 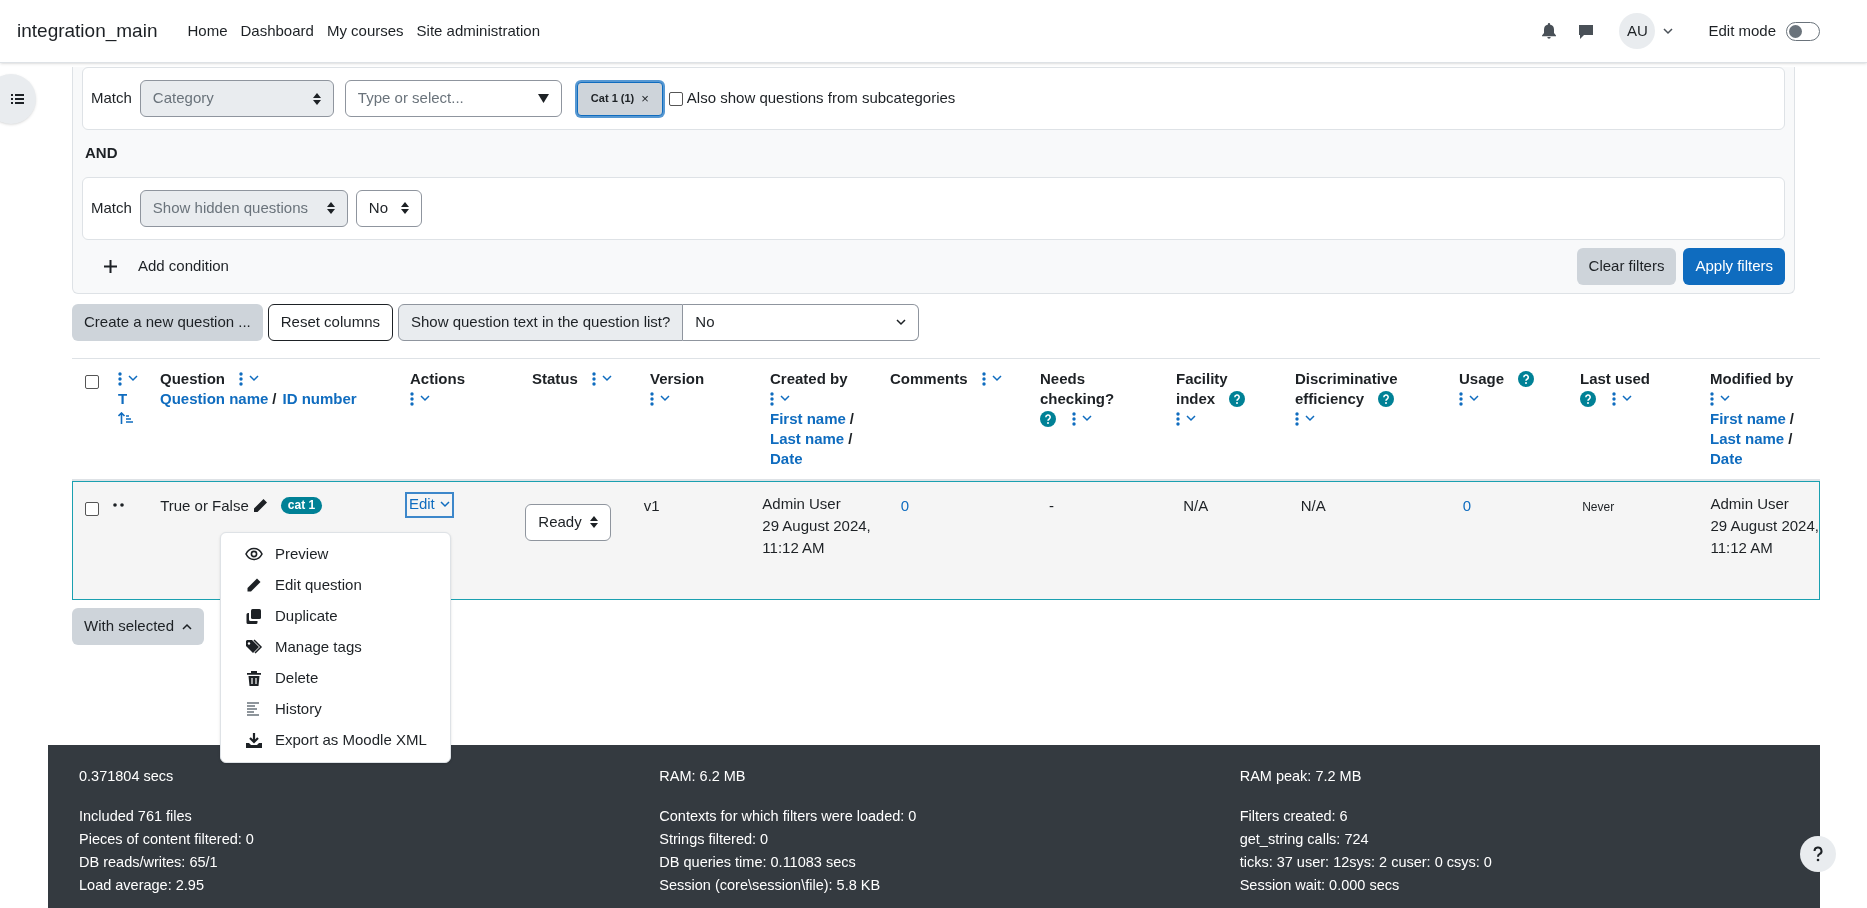 I want to click on add-condition-link: Add condition, so click(x=183, y=266).